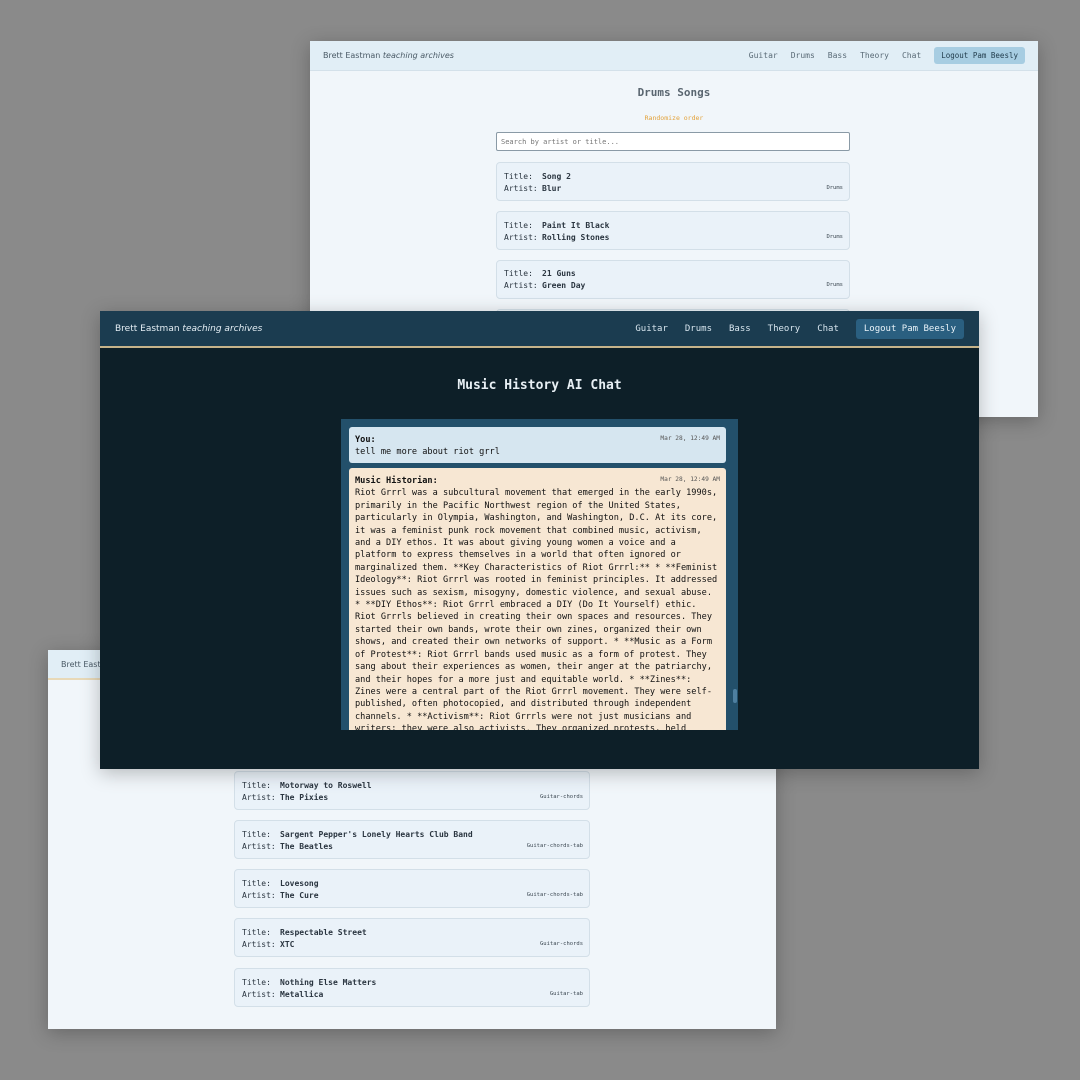 Image resolution: width=1080 pixels, height=1080 pixels. I want to click on song-artist: The Cure, so click(299, 895).